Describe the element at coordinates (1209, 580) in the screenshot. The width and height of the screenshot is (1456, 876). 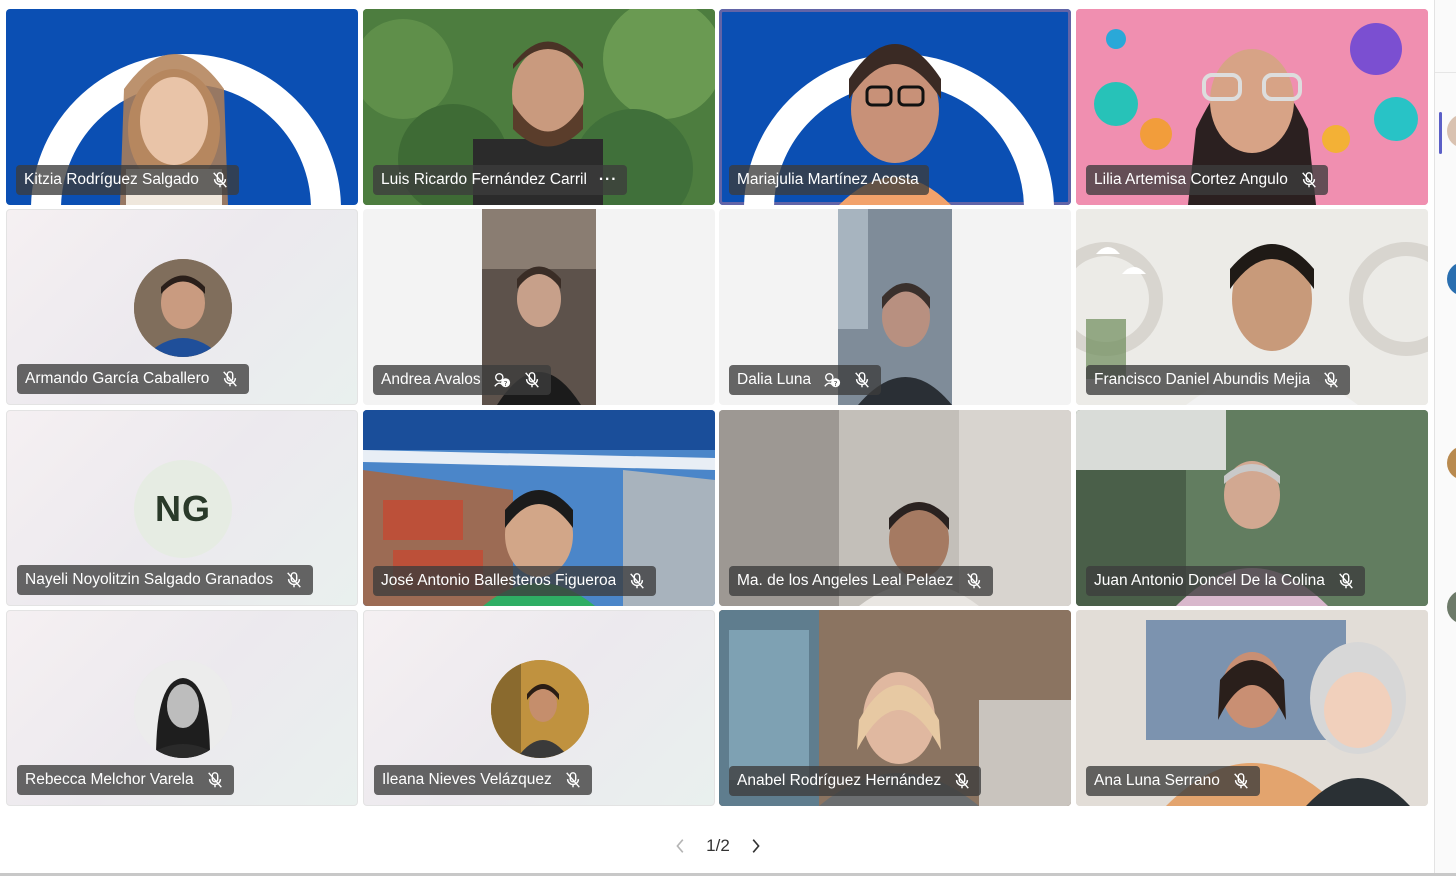
I see `participant-name: Juan Antonio Doncel De la Colina` at that location.